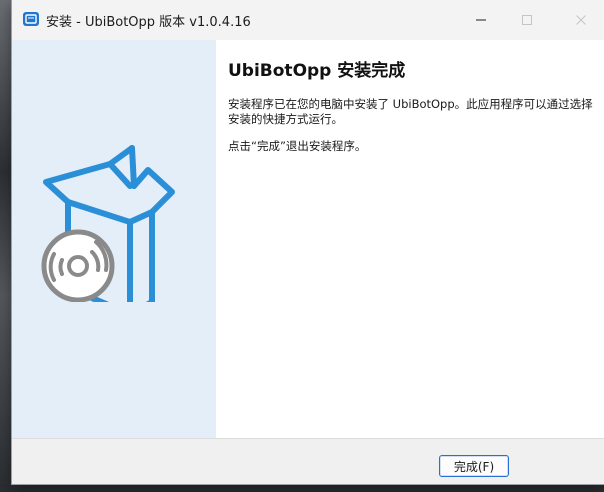  I want to click on finish-button: 完成(F), so click(474, 466).